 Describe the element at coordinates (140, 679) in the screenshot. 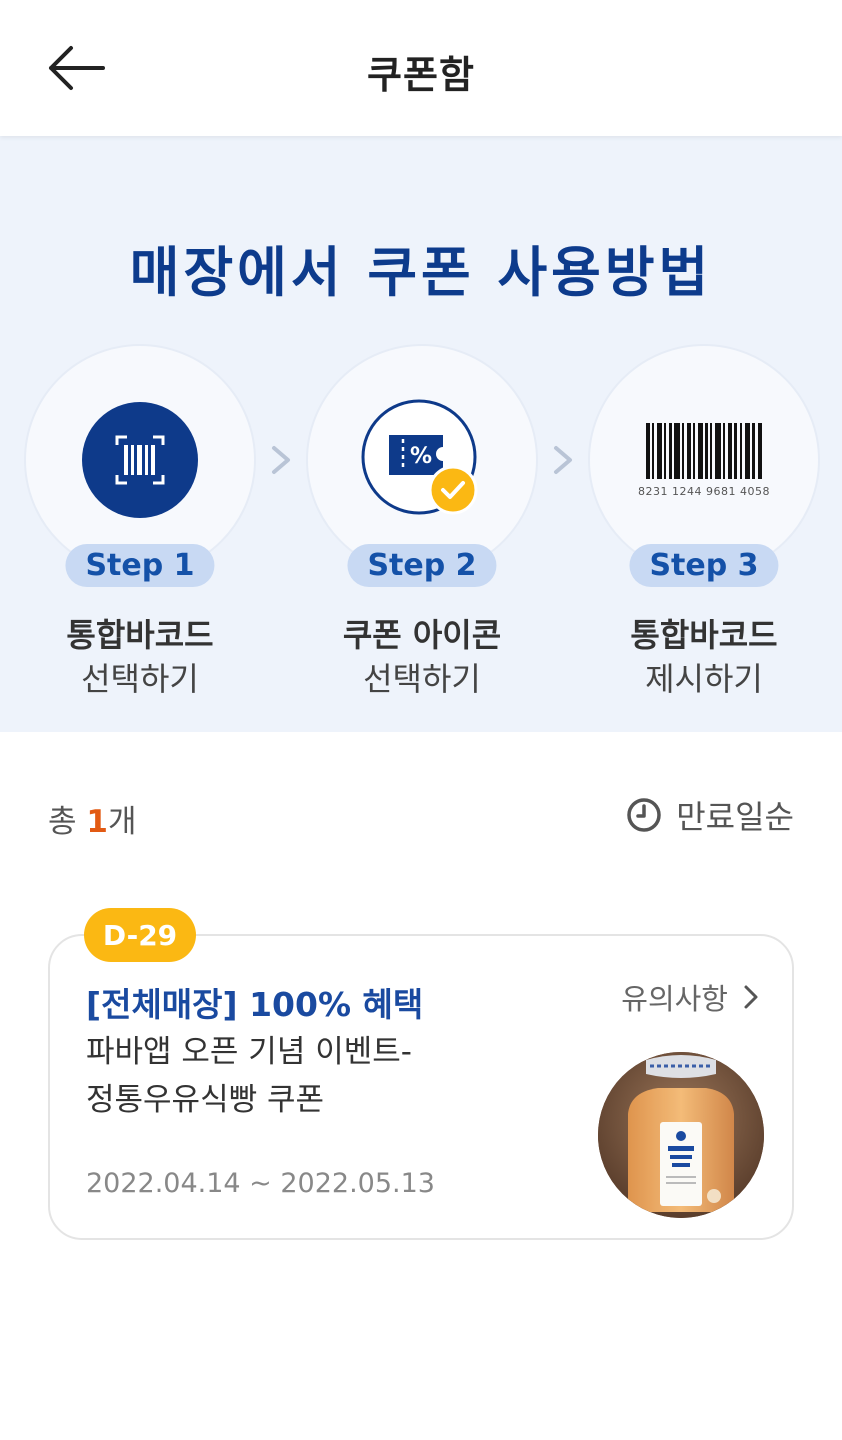

I see `step-1-subtitle: 선택하기` at that location.